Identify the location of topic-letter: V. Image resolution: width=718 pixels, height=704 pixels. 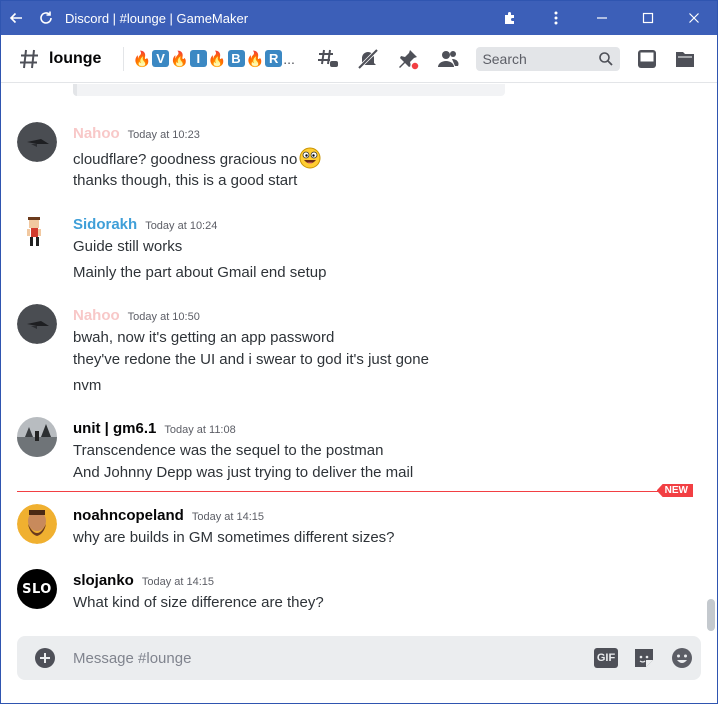
(161, 58).